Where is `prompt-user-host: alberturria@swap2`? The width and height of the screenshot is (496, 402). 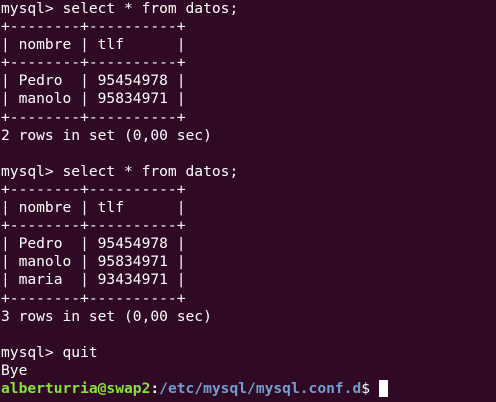 prompt-user-host: alberturria@swap2 is located at coordinates (76, 388).